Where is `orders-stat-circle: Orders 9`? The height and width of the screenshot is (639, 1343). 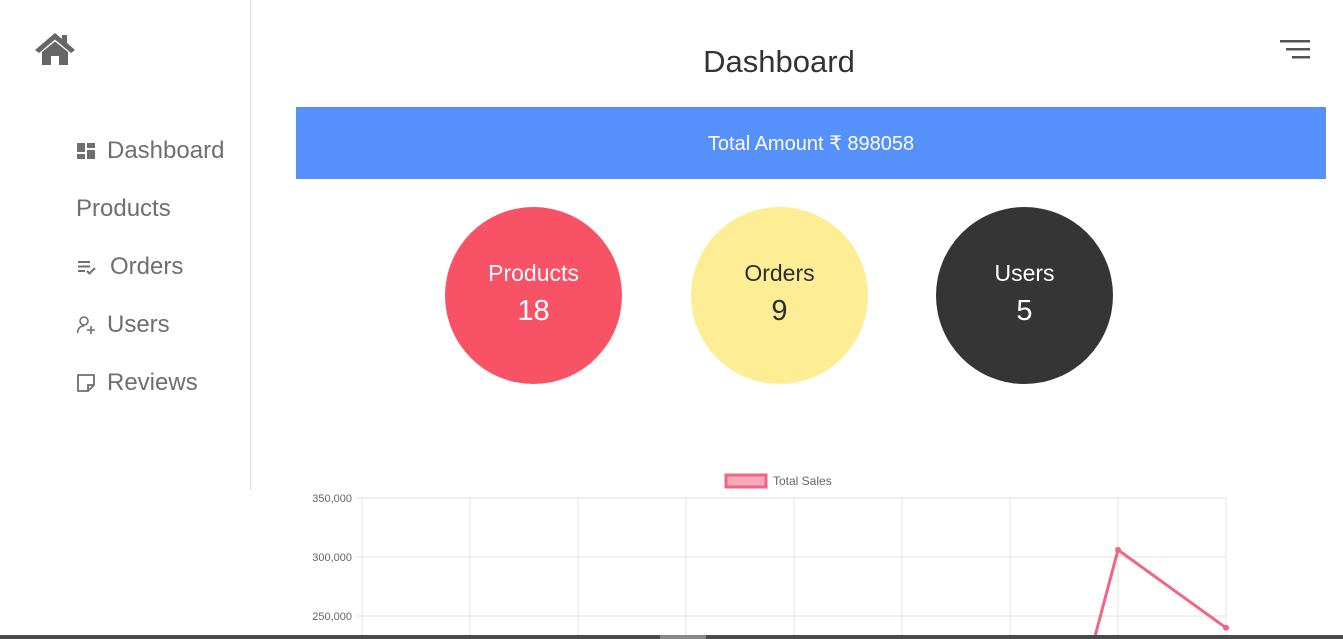
orders-stat-circle: Orders 9 is located at coordinates (779, 295).